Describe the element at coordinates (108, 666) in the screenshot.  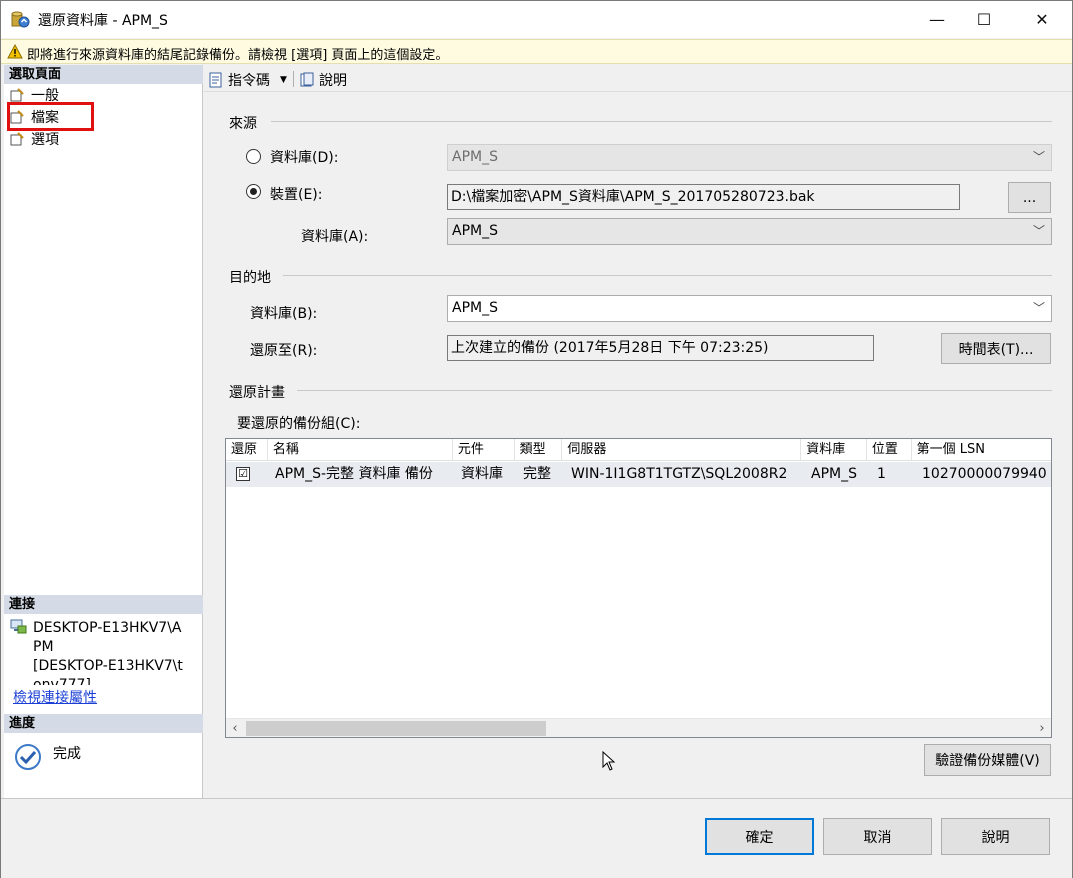
I see `connection-user-line1: [DESKTOP-E13HKV7\t` at that location.